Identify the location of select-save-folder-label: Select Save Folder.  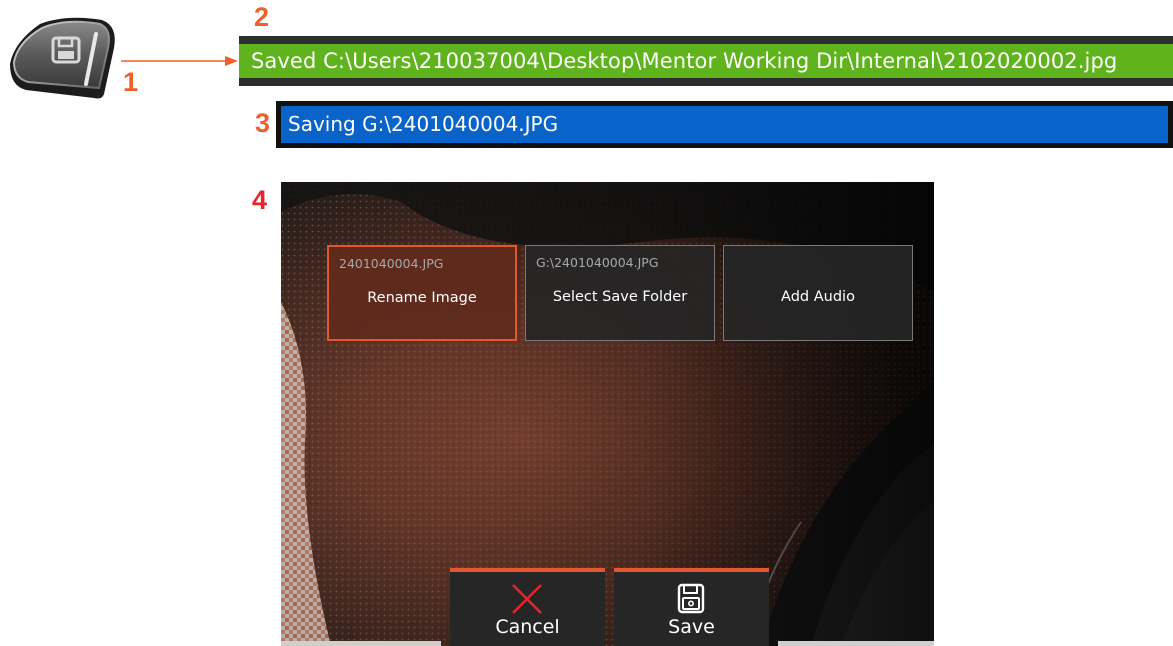
(620, 297).